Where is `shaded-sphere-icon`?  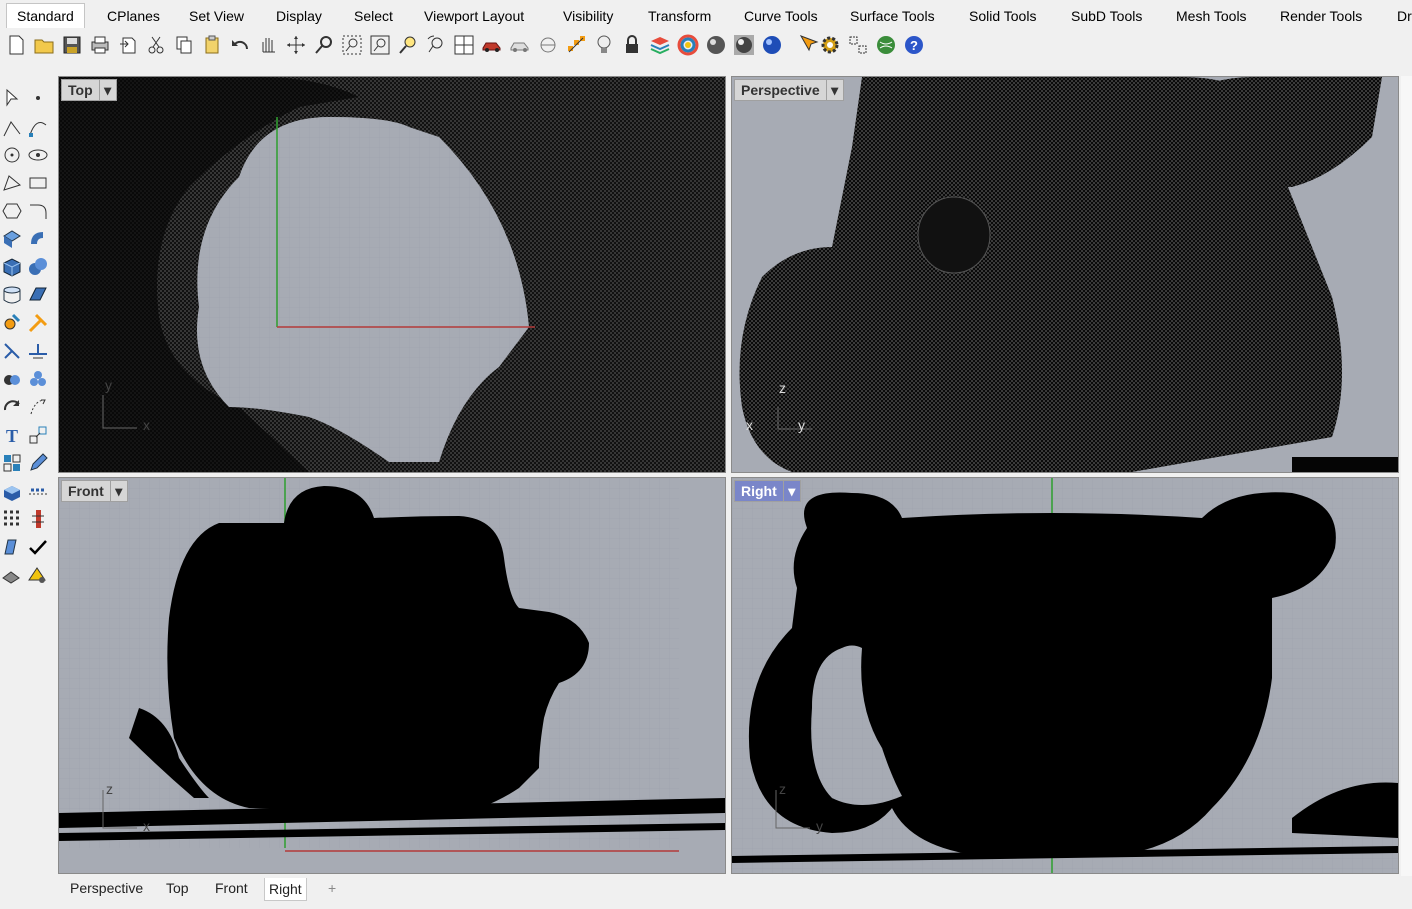 shaded-sphere-icon is located at coordinates (716, 45).